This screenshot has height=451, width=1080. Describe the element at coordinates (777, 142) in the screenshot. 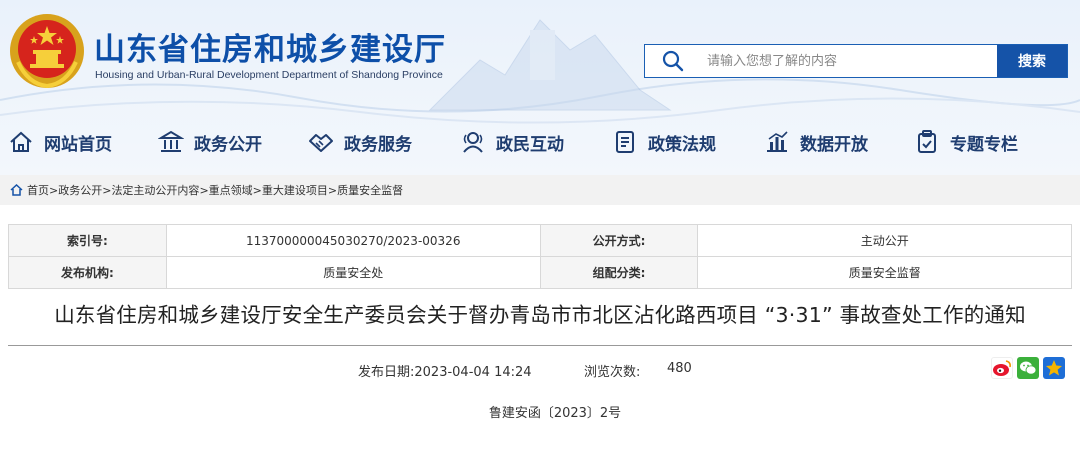

I see `bar-chart-icon` at that location.